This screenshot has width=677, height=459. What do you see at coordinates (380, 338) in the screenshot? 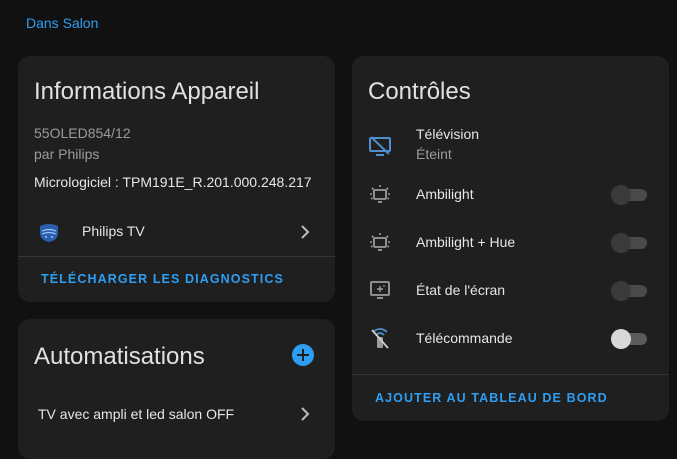
I see `remote-control-icon` at bounding box center [380, 338].